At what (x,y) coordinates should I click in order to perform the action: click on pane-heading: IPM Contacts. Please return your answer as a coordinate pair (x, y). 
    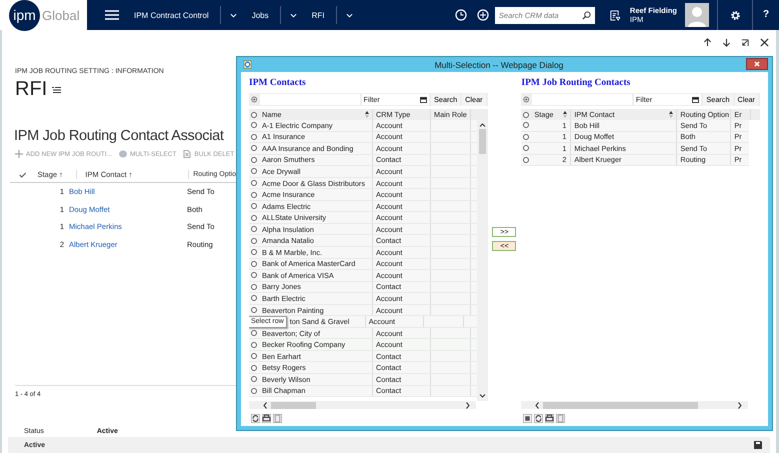
    Looking at the image, I should click on (278, 83).